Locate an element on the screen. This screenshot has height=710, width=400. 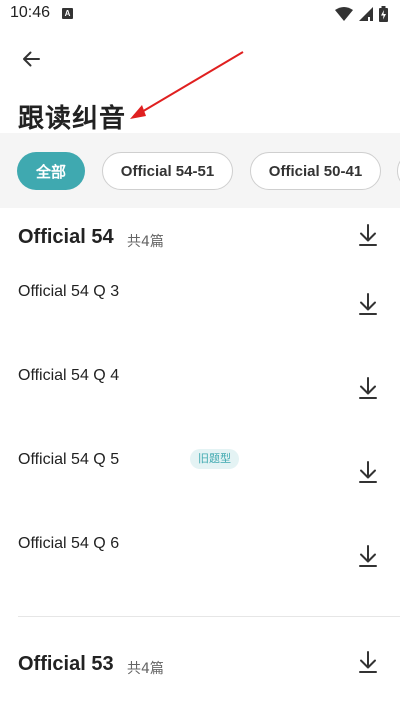
back-button is located at coordinates (31, 59).